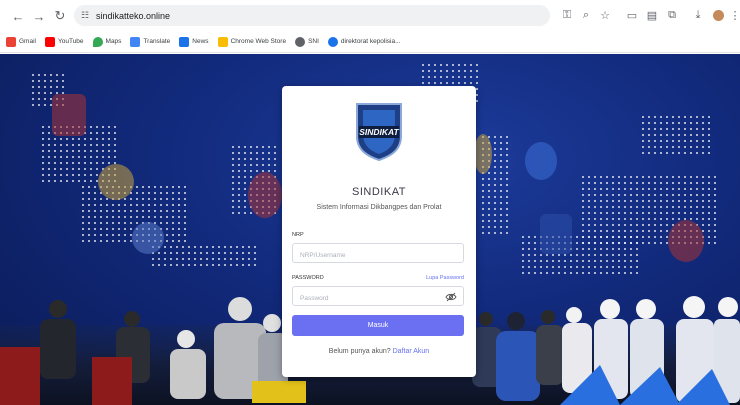 Image resolution: width=740 pixels, height=405 pixels. Describe the element at coordinates (49, 41) in the screenshot. I see `youtube-icon` at that location.